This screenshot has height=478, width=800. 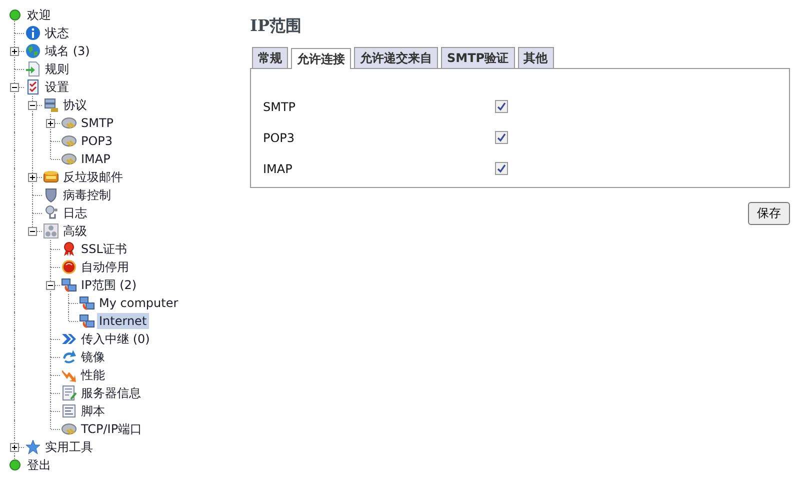 I want to click on tab: 其他, so click(x=536, y=57).